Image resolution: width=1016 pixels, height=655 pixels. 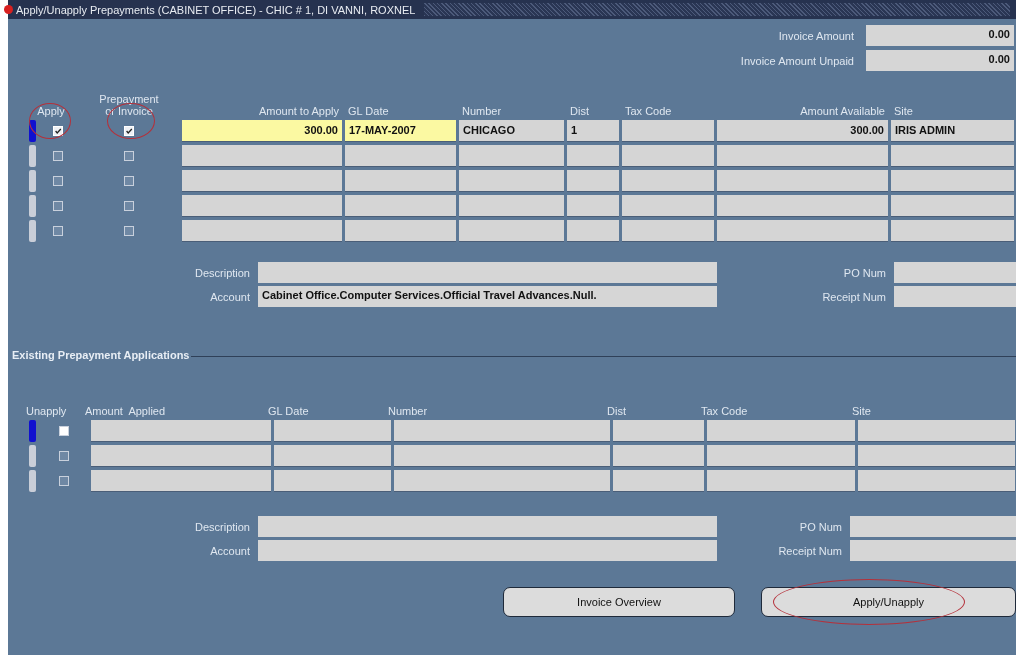 I want to click on column-header: Amount Applied, so click(x=125, y=411).